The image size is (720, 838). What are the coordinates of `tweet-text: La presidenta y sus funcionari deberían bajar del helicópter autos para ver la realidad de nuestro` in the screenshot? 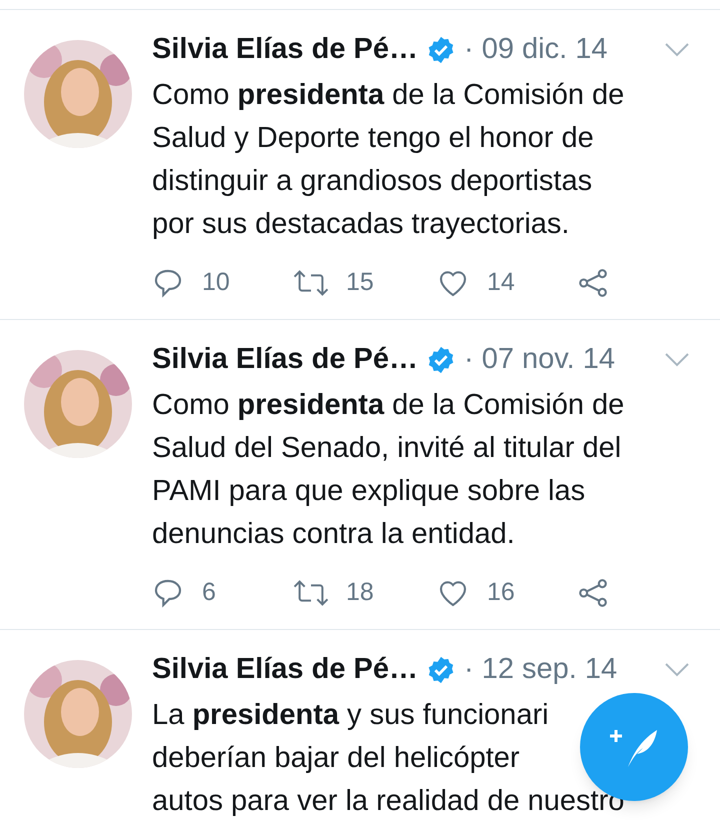 It's located at (388, 758).